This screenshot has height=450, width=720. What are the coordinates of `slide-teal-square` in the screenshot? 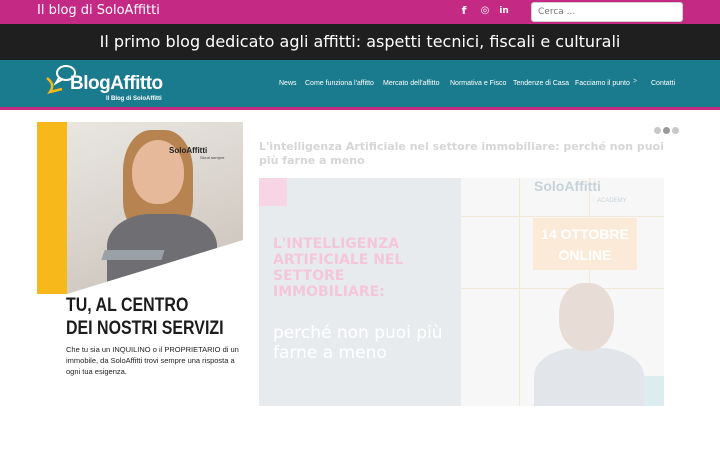 It's located at (654, 391).